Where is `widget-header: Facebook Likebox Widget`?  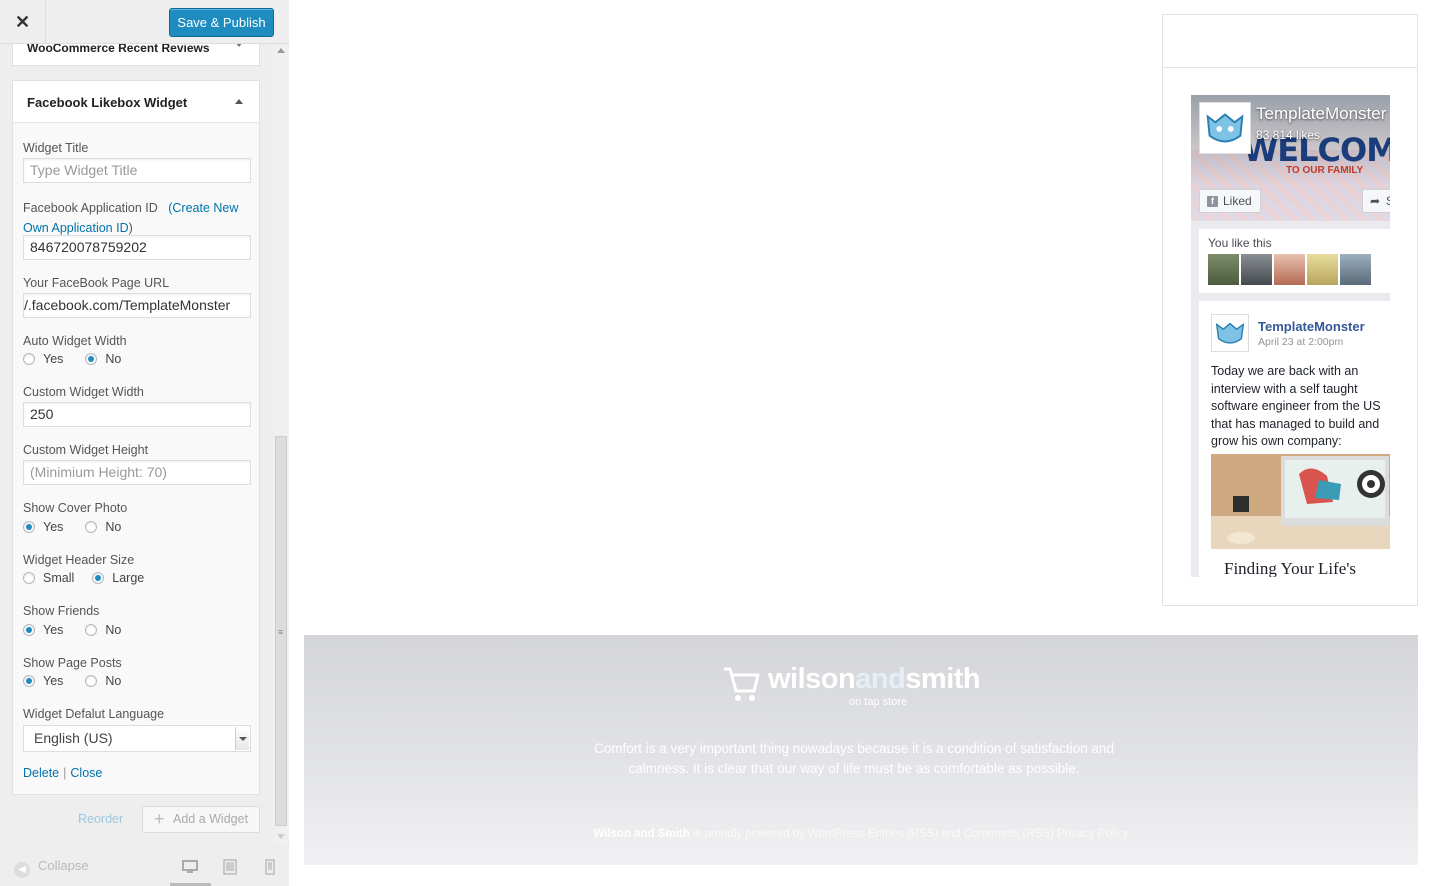 widget-header: Facebook Likebox Widget is located at coordinates (136, 102).